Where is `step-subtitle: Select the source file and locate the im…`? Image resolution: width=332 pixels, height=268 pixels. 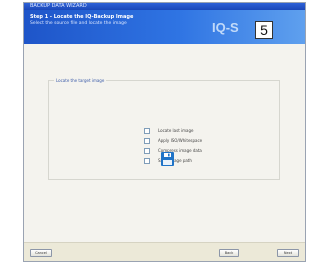 step-subtitle: Select the source file and locate the im… is located at coordinates (78, 23).